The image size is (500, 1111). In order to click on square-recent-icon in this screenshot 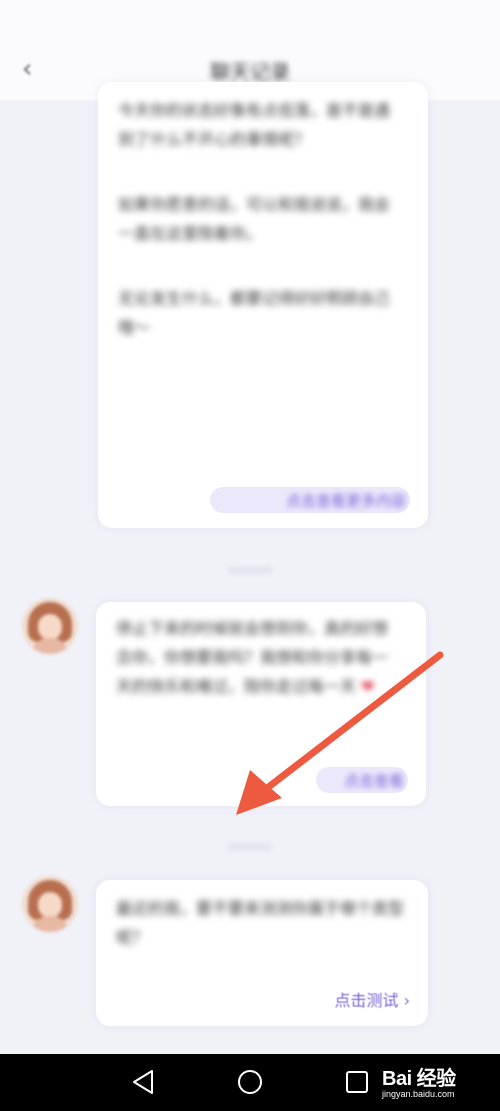, I will do `click(357, 1082)`.